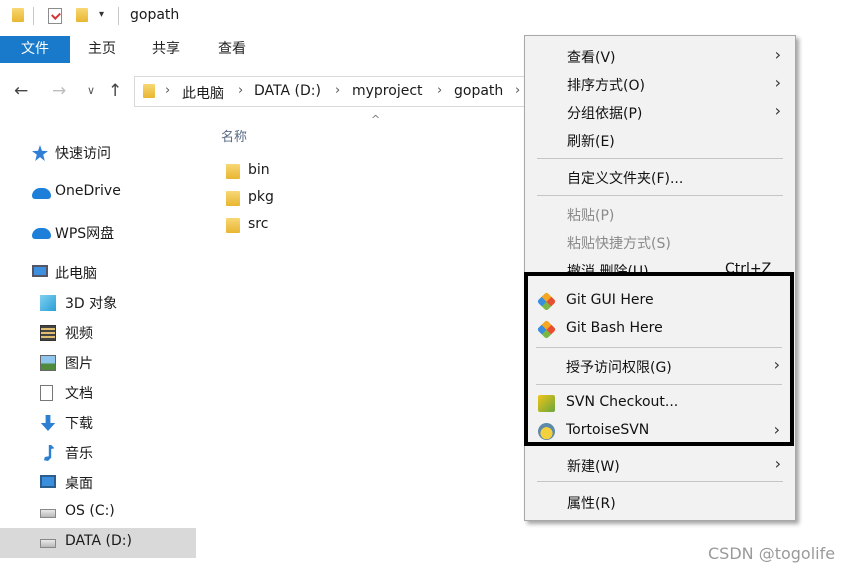 This screenshot has height=574, width=858. What do you see at coordinates (605, 114) in the screenshot?
I see `menu-item-label: 分组依据(P)` at bounding box center [605, 114].